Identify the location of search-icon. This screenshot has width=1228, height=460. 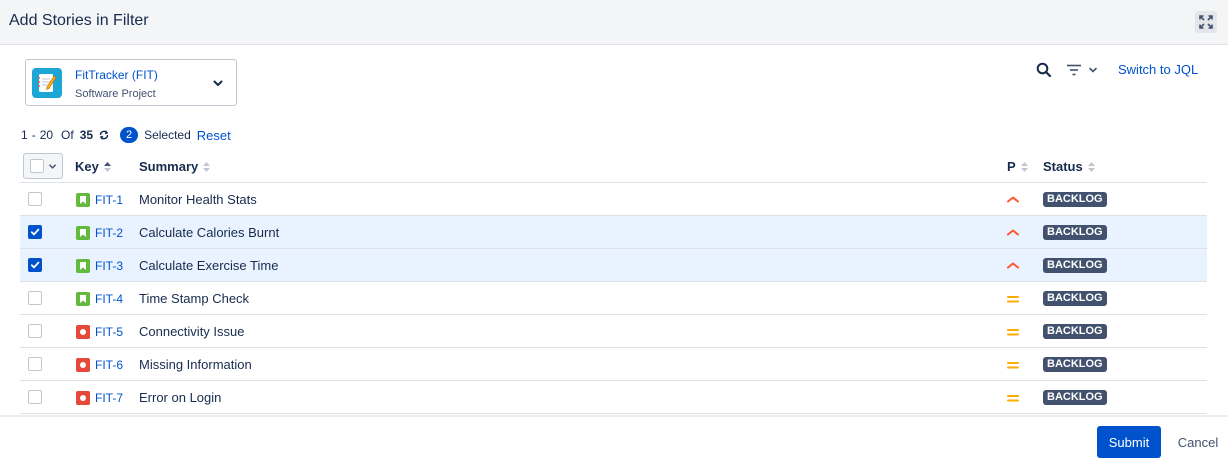
(1044, 70).